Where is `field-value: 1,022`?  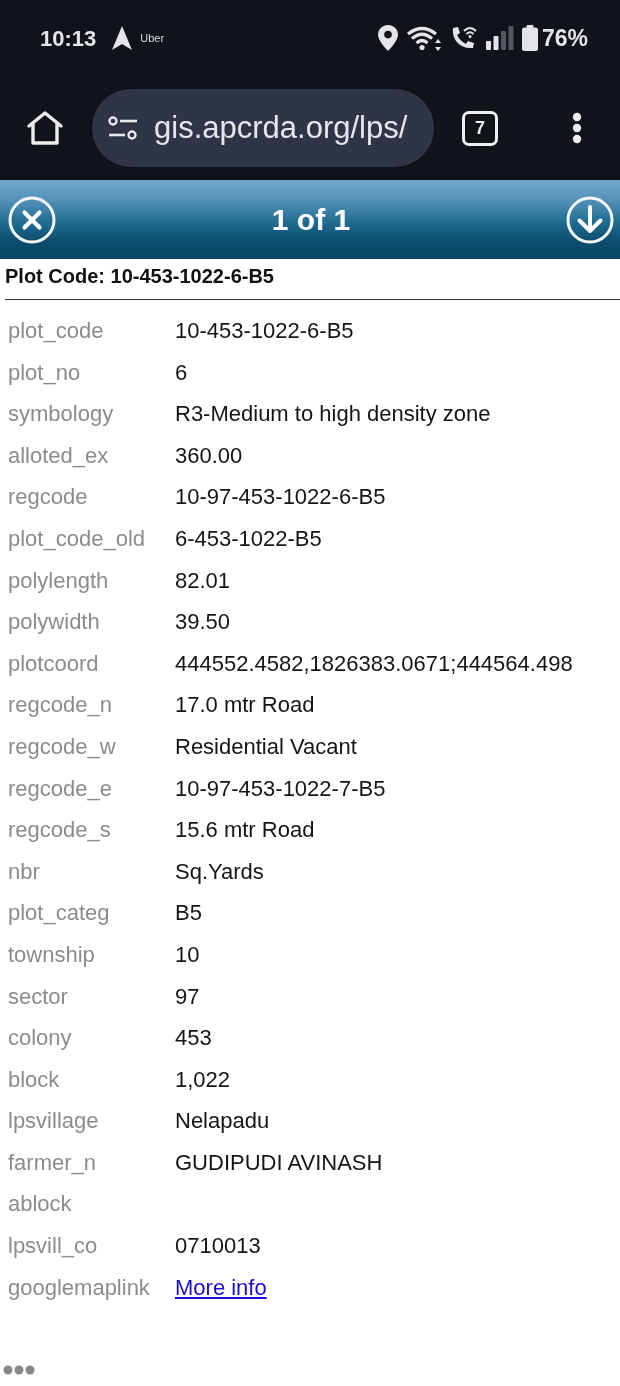 field-value: 1,022 is located at coordinates (203, 1079).